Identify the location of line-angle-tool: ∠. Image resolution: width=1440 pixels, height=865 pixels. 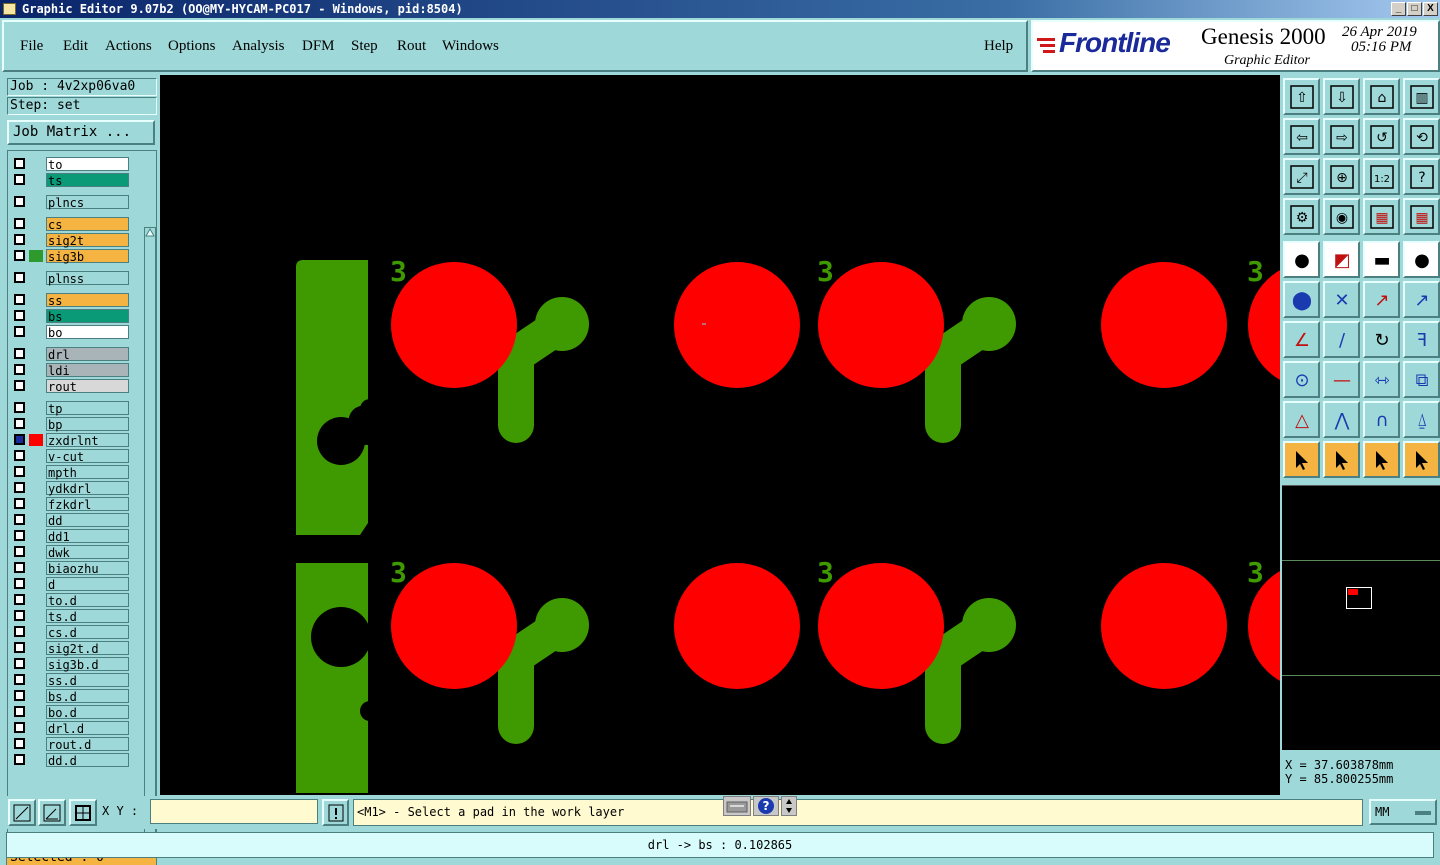
(1301, 339).